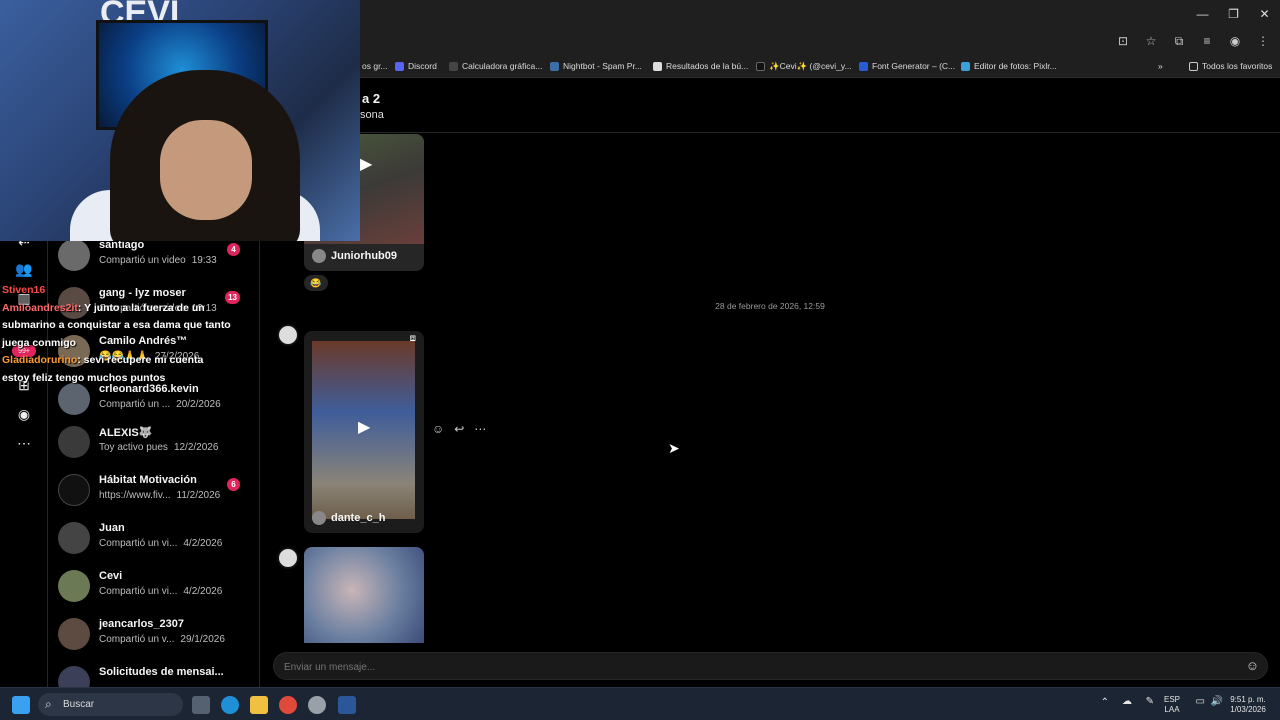 The height and width of the screenshot is (720, 1280). Describe the element at coordinates (24, 290) in the screenshot. I see `chat-username: Stiven16` at that location.